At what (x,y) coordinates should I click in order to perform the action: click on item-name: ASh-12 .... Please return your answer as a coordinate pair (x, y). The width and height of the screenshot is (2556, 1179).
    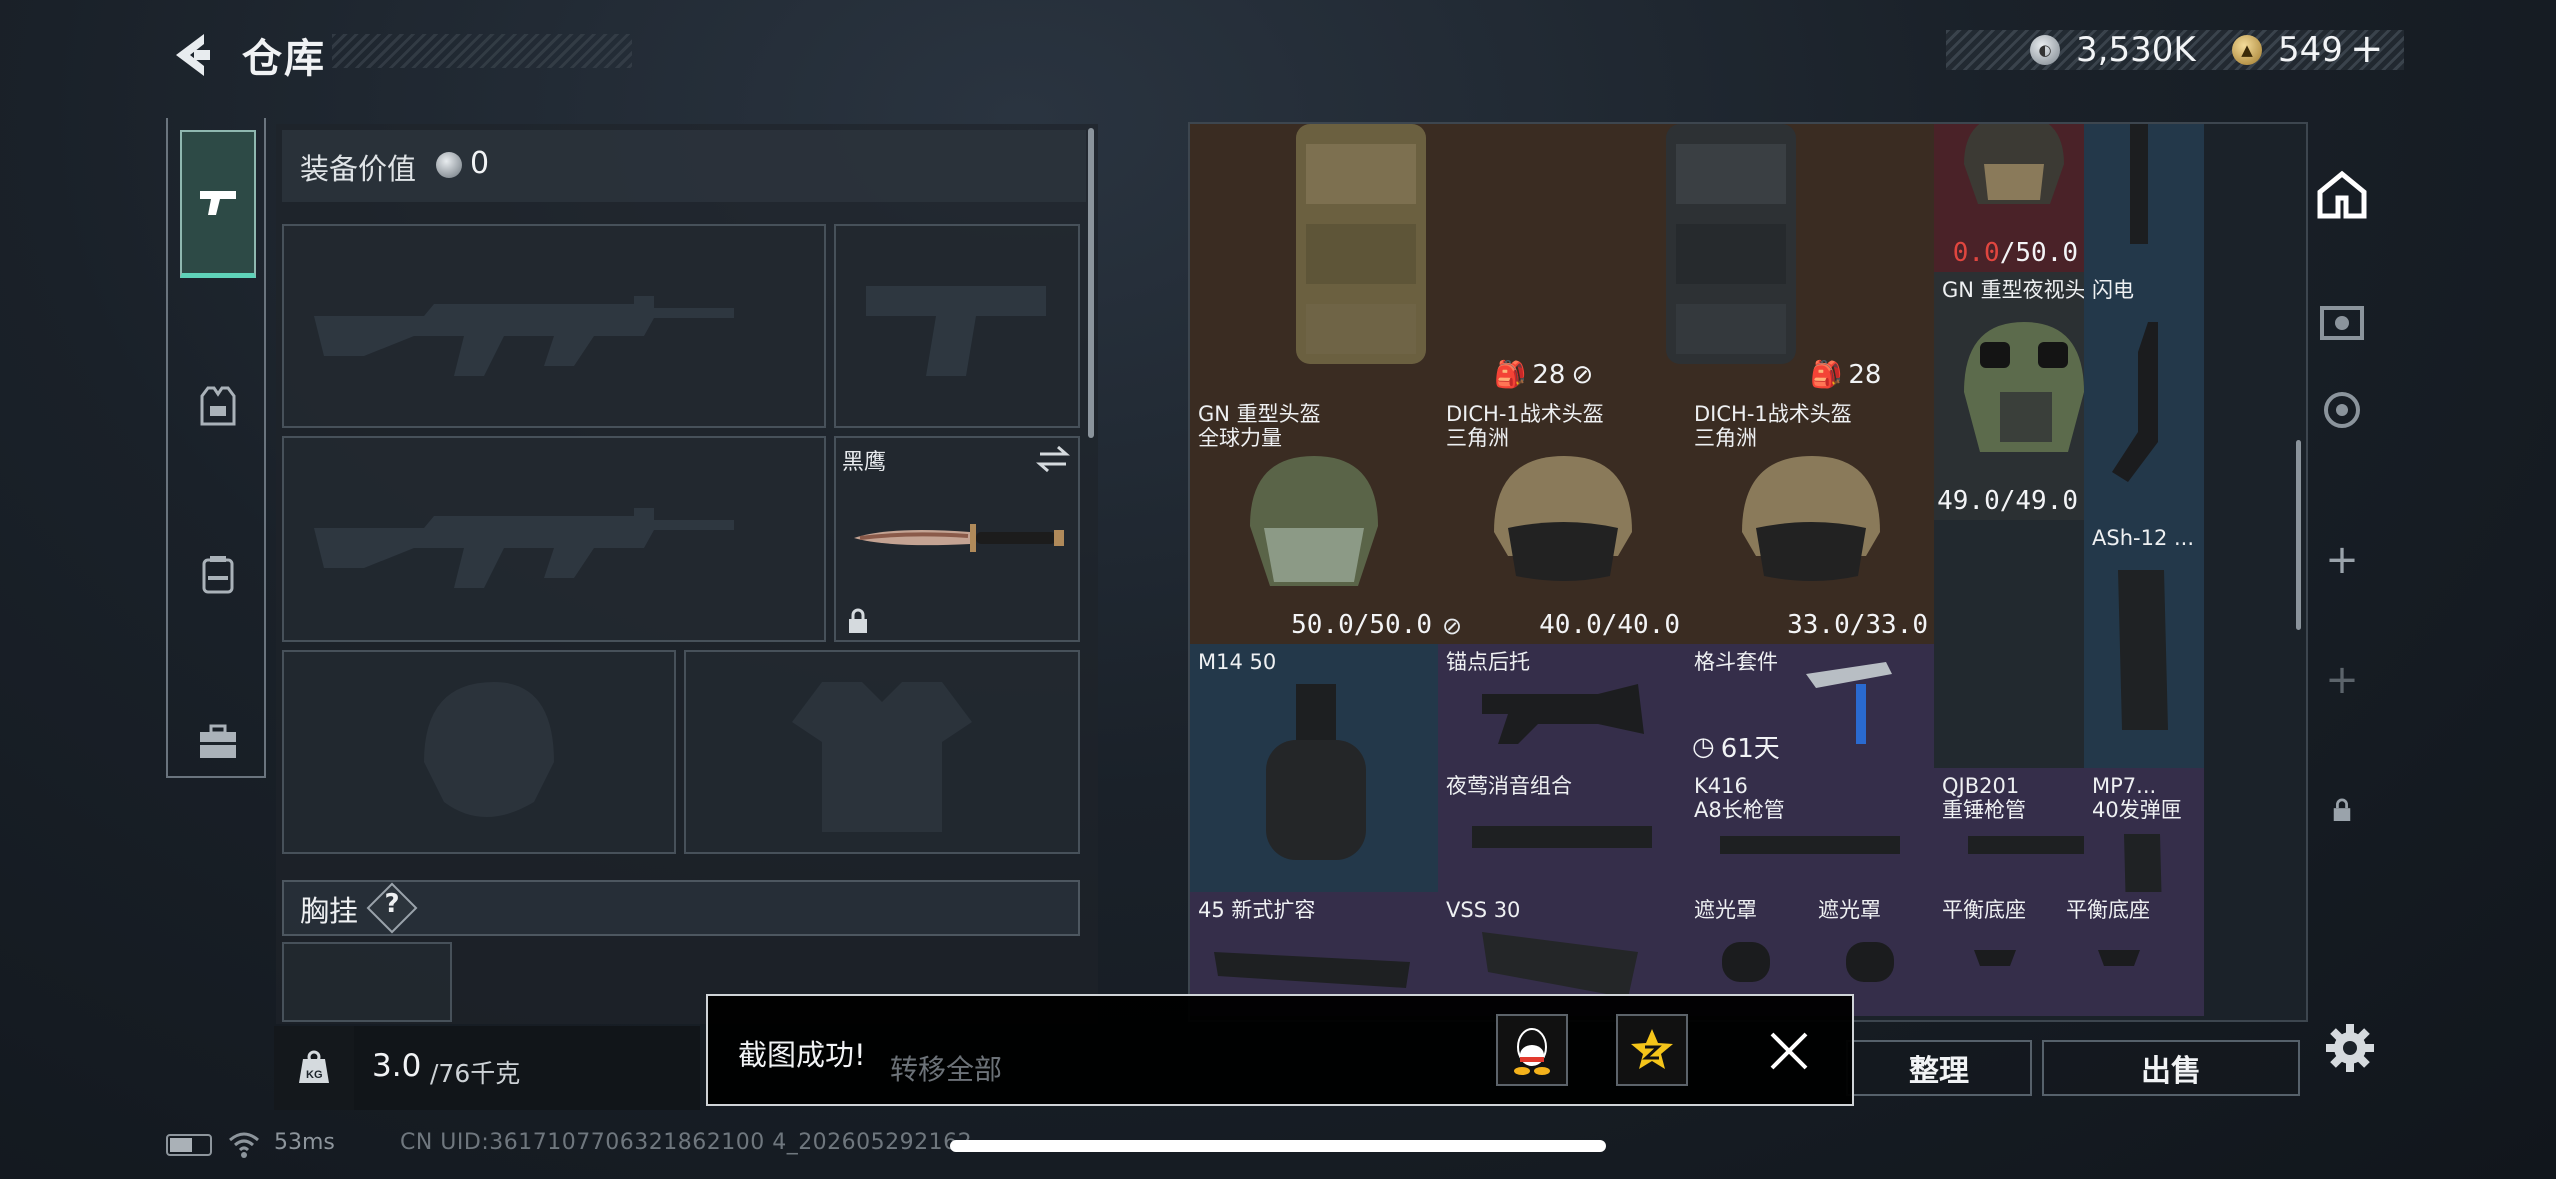
    Looking at the image, I should click on (2143, 538).